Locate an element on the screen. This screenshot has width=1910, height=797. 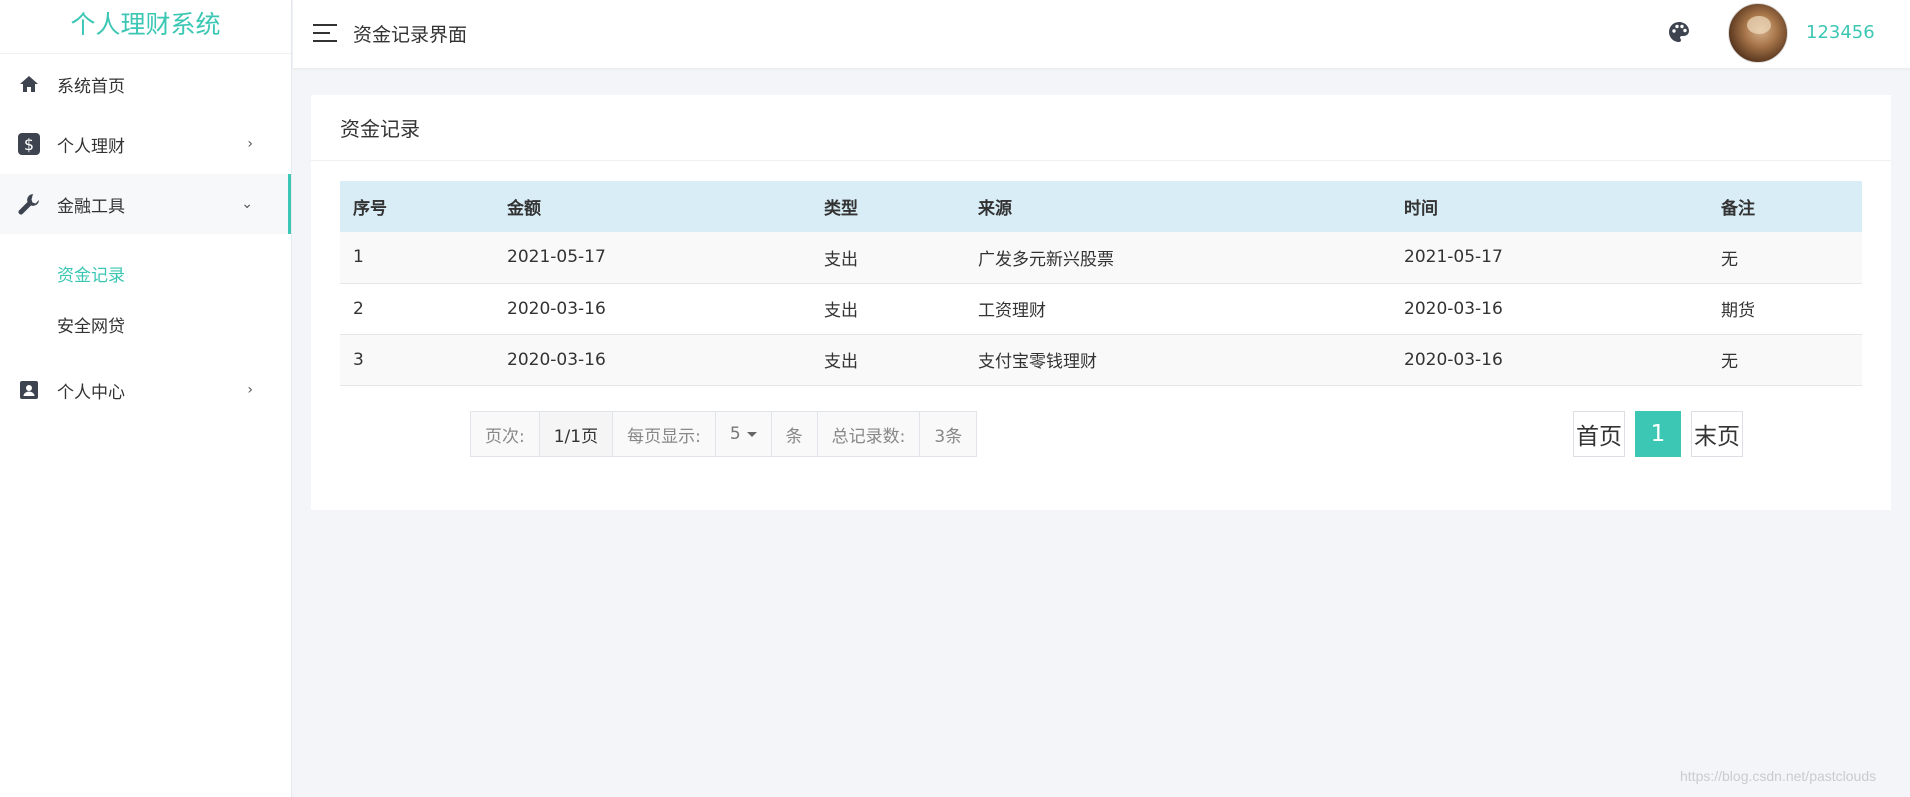
finance-tools-submenu: 资金记录 安全网贷 is located at coordinates (145, 297).